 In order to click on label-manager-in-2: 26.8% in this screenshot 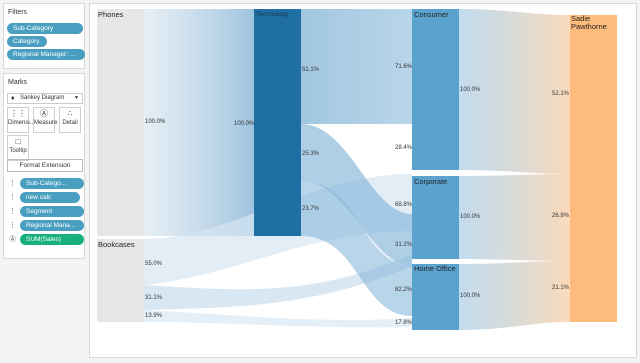, I will do `click(561, 216)`.